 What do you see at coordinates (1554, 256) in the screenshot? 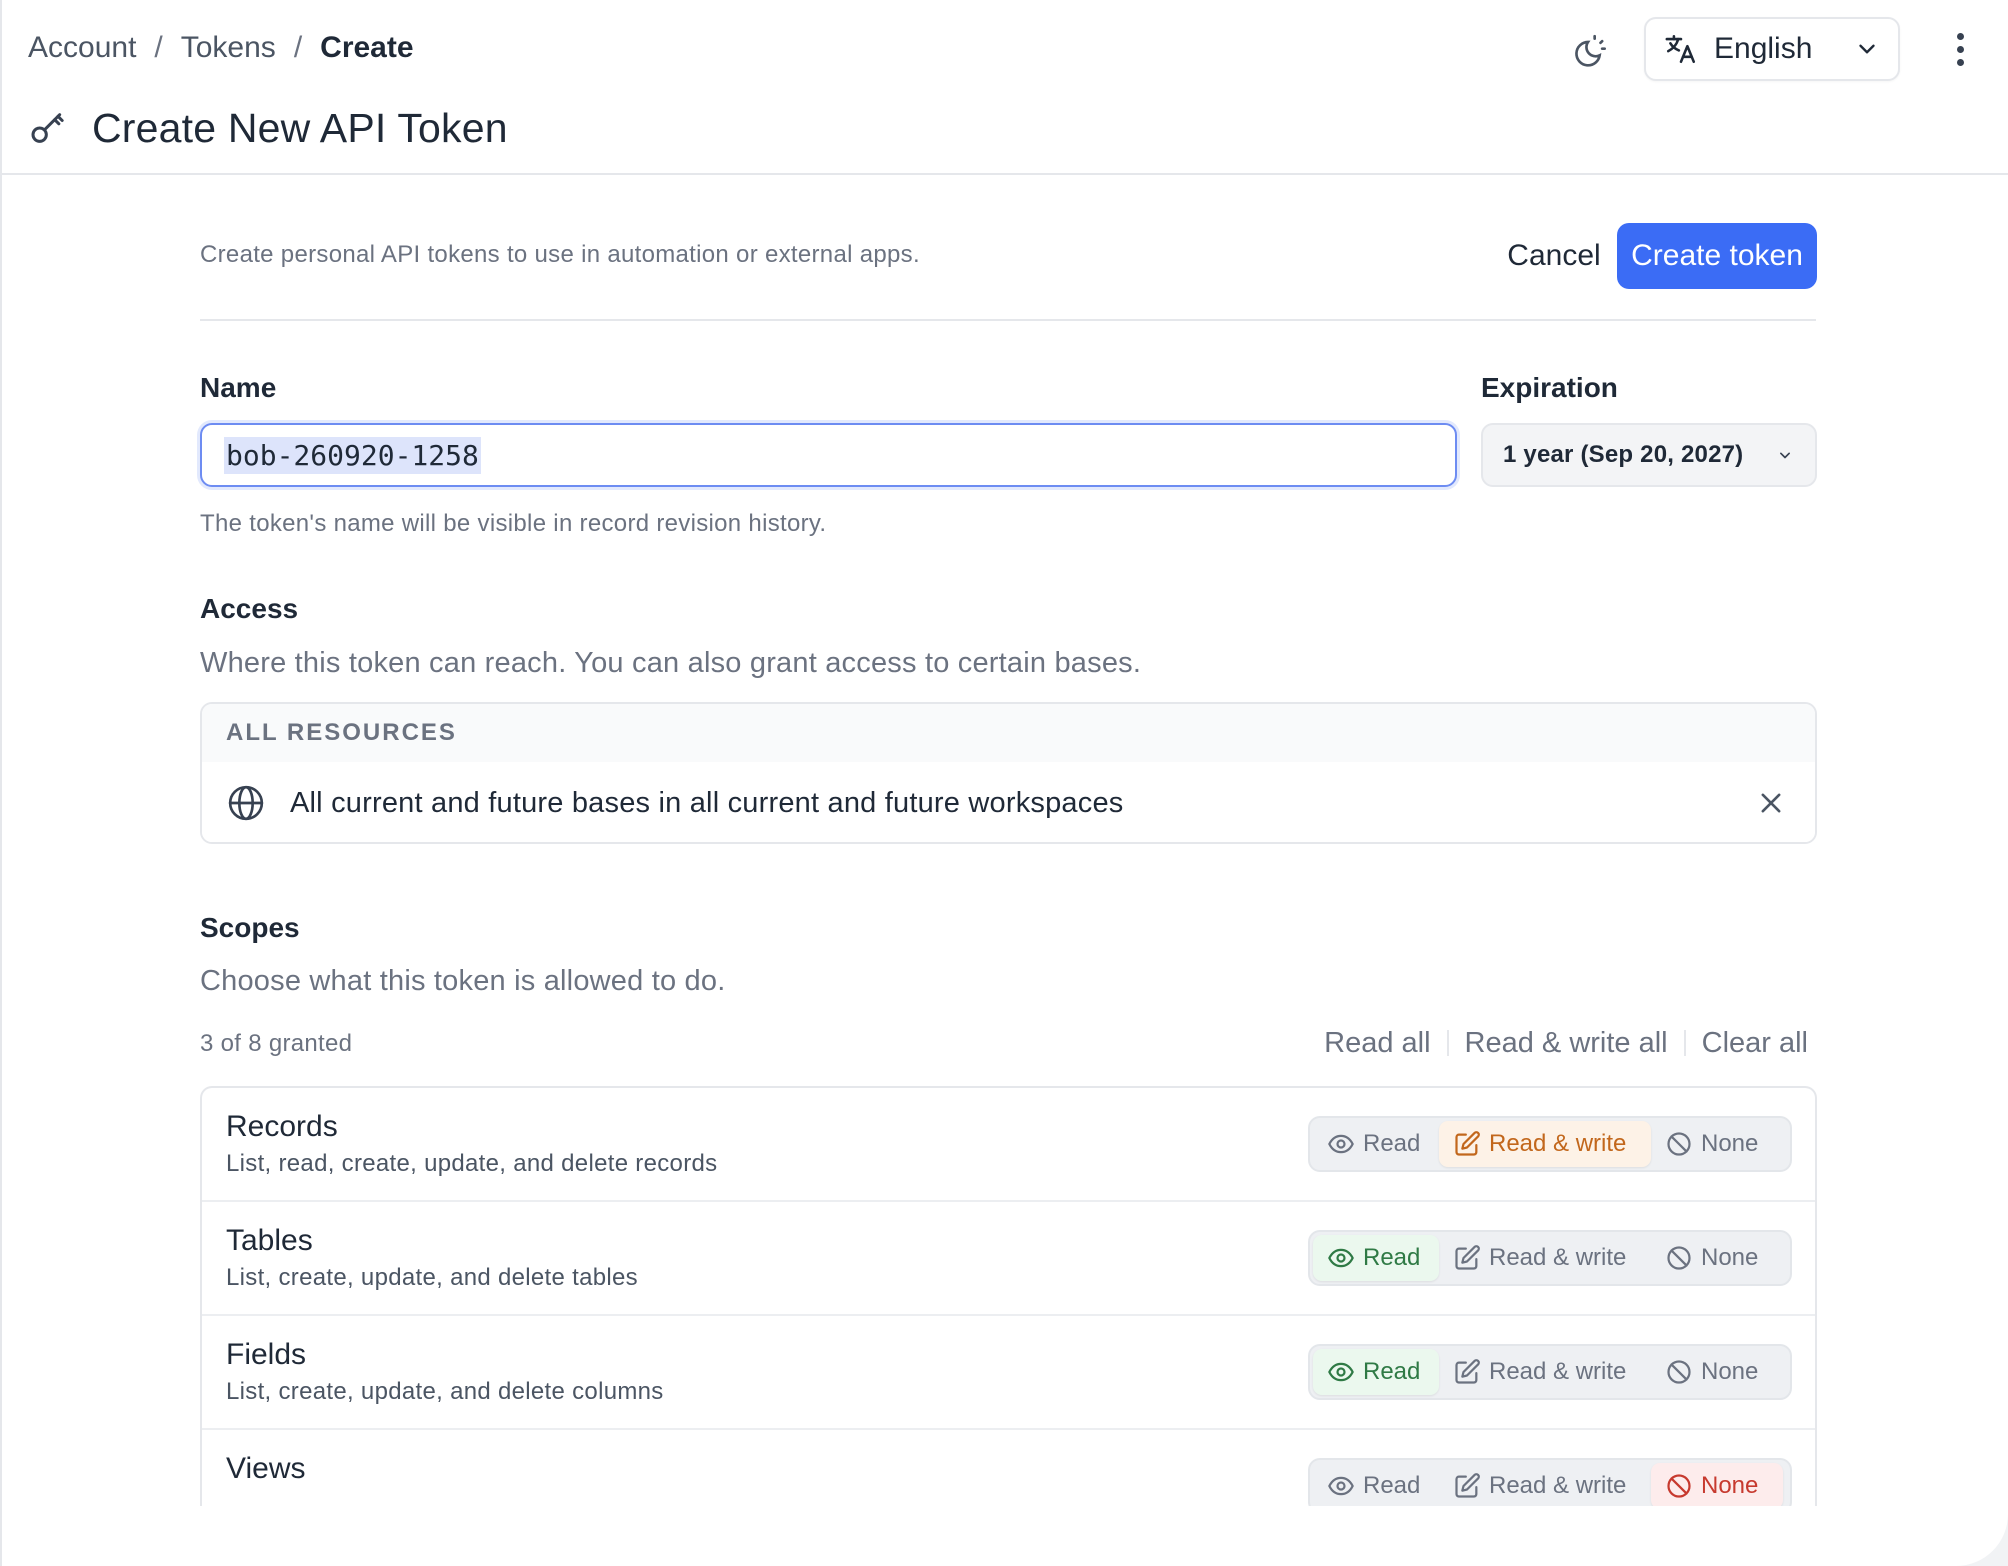
I see `cancel-button: Cancel` at bounding box center [1554, 256].